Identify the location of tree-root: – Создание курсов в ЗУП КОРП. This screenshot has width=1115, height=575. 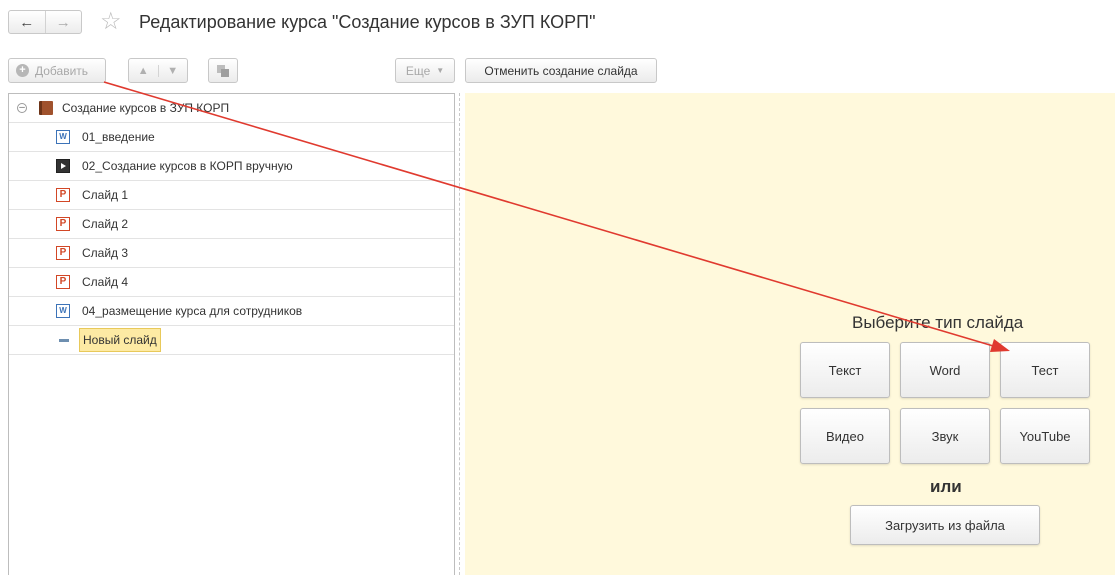
(231, 108).